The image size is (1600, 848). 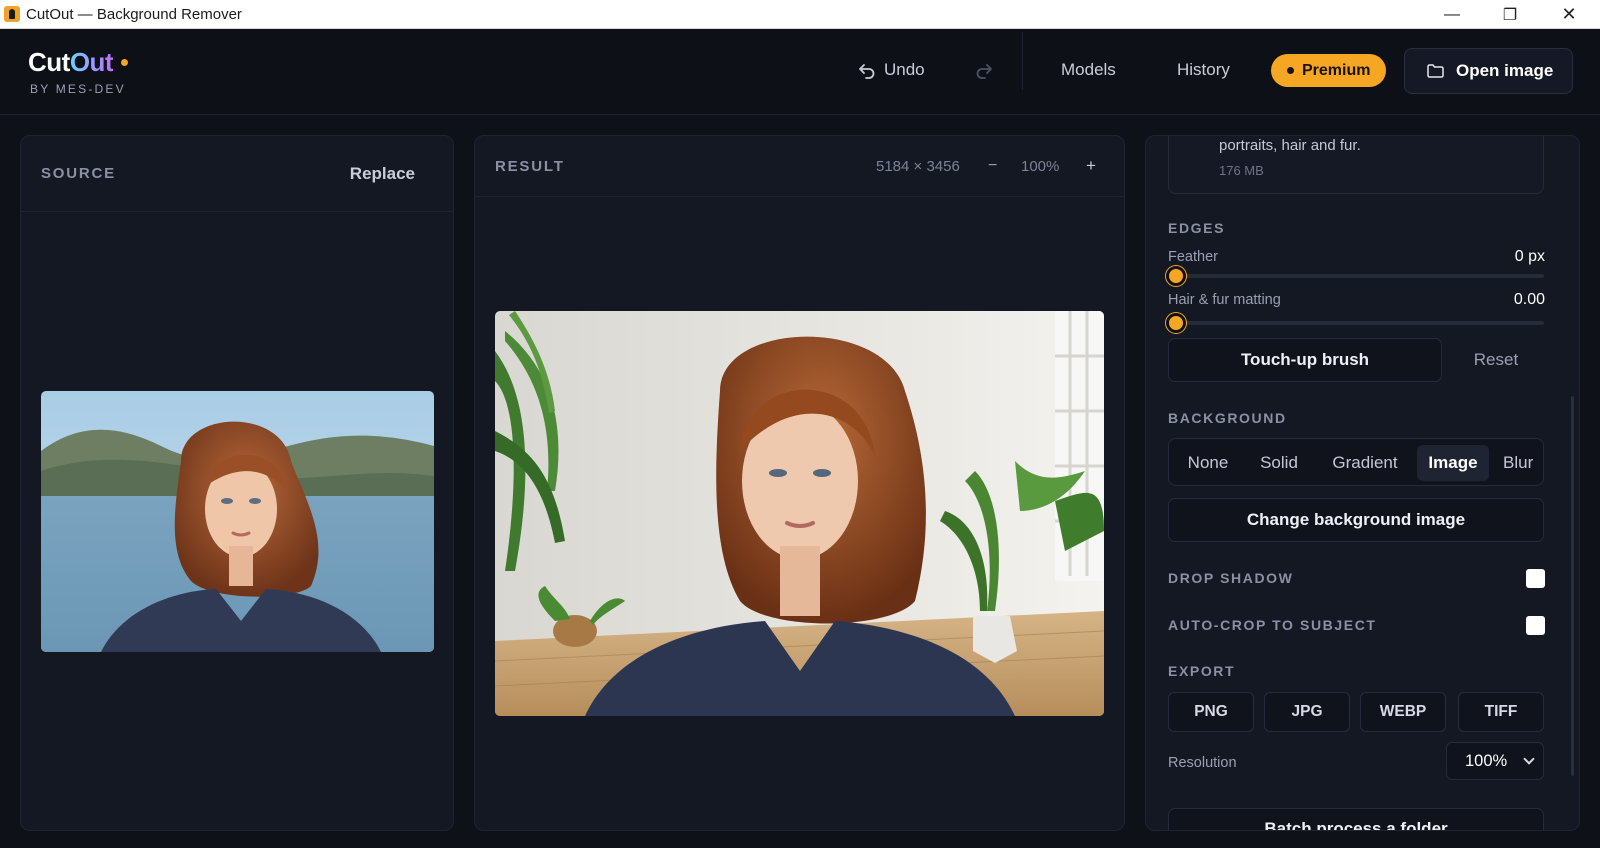 What do you see at coordinates (78, 89) in the screenshot?
I see `brand-byline: BY MES-DEV` at bounding box center [78, 89].